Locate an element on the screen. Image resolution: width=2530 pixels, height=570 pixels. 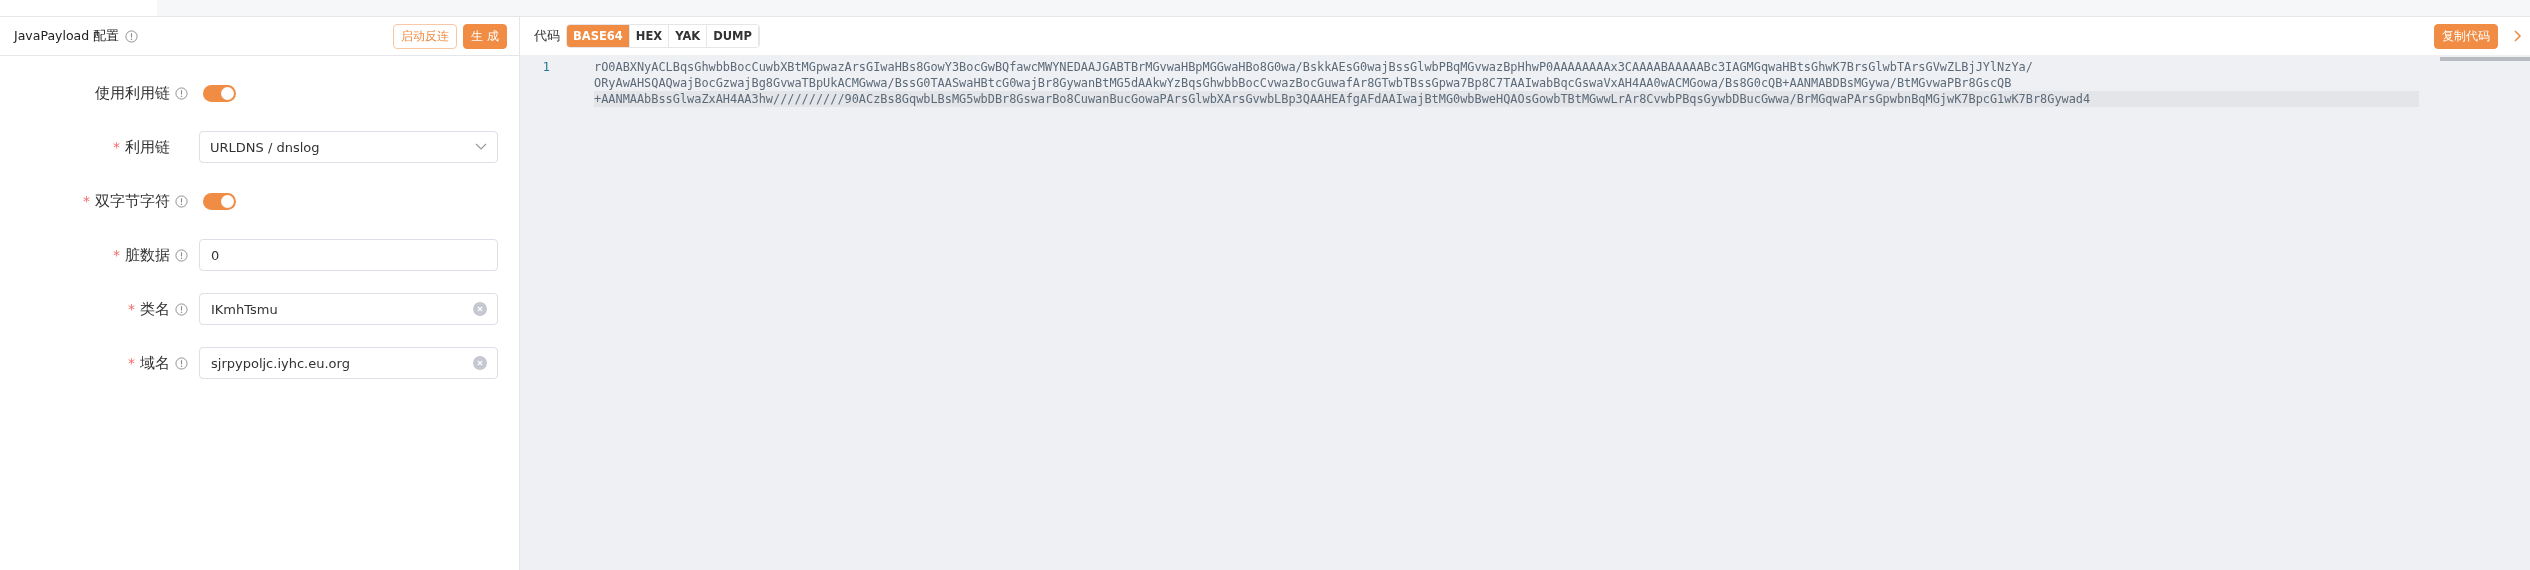
field-label: 脏数据 is located at coordinates (147, 255).